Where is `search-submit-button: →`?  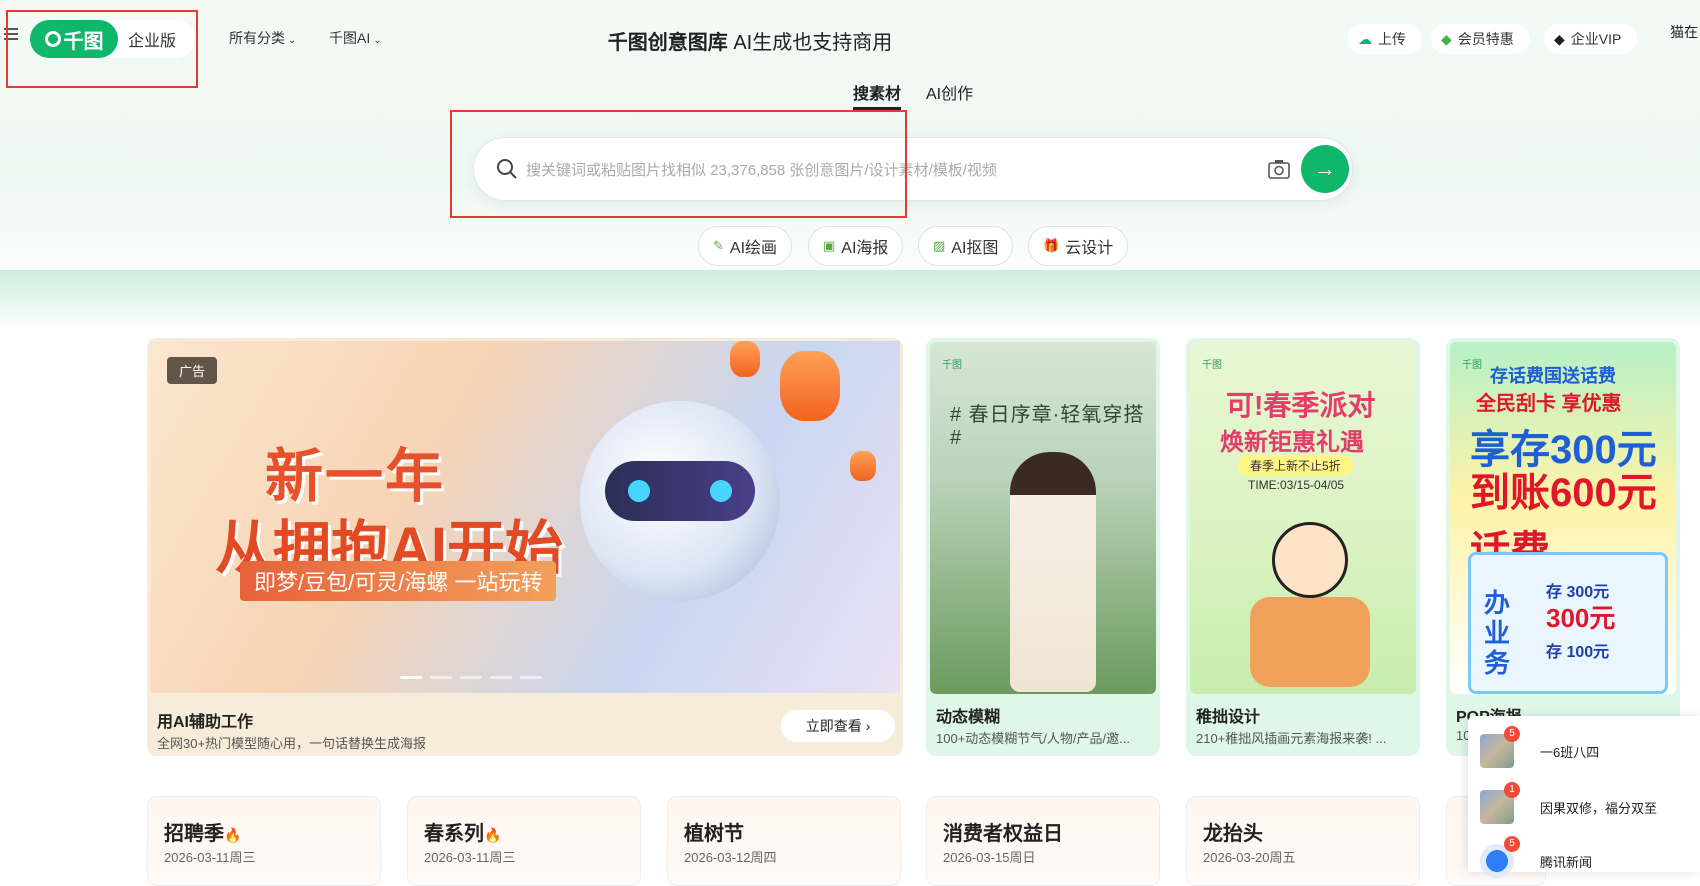 search-submit-button: → is located at coordinates (1325, 169).